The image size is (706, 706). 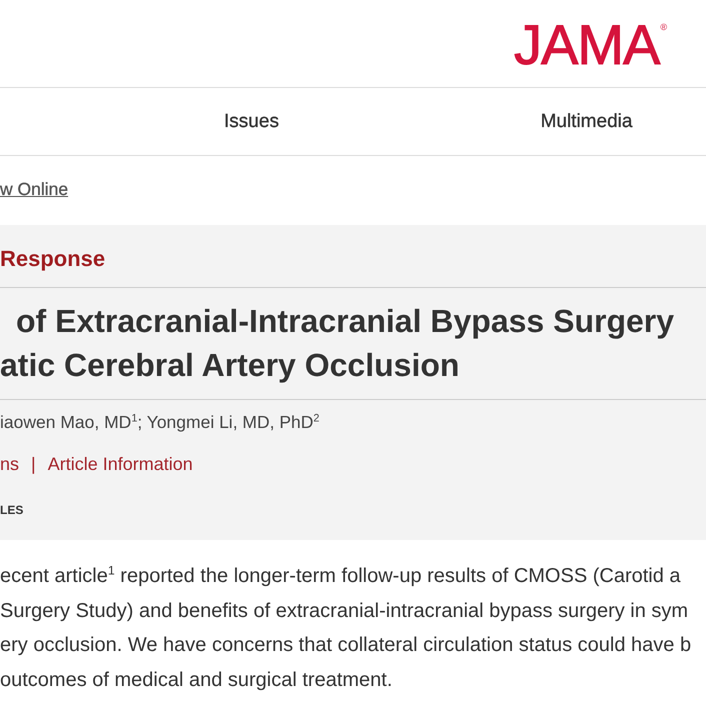 What do you see at coordinates (590, 43) in the screenshot?
I see `logo: JAMA®` at bounding box center [590, 43].